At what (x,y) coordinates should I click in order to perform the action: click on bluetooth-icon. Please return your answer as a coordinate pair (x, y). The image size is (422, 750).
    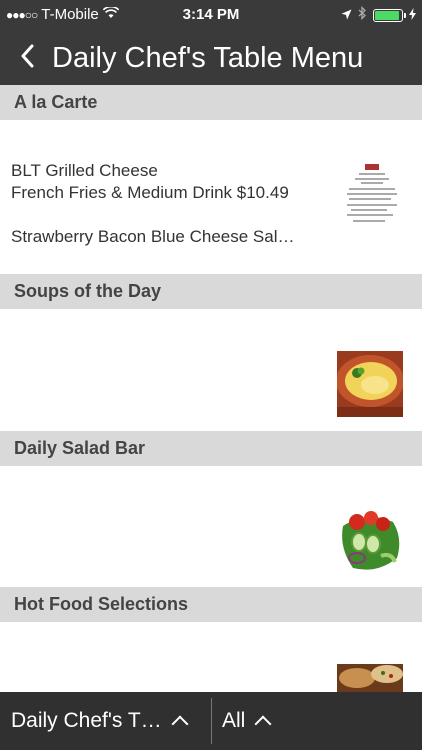
    Looking at the image, I should click on (362, 14).